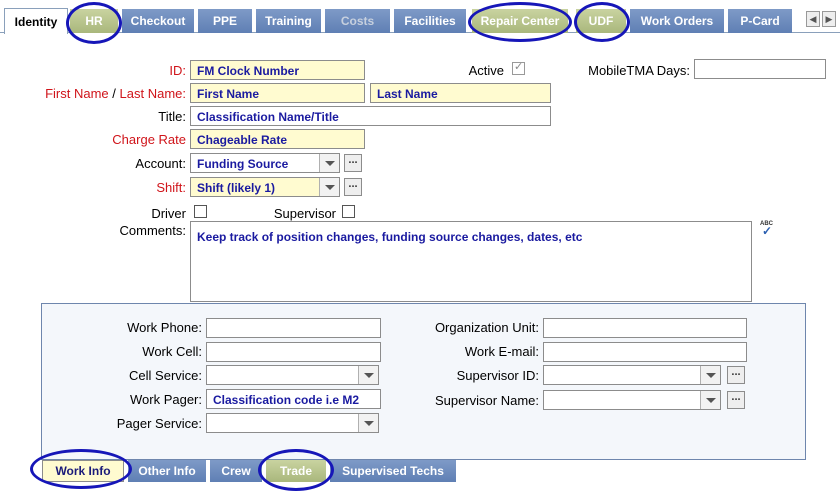  I want to click on cell-service-label: Cell Service:, so click(165, 375).